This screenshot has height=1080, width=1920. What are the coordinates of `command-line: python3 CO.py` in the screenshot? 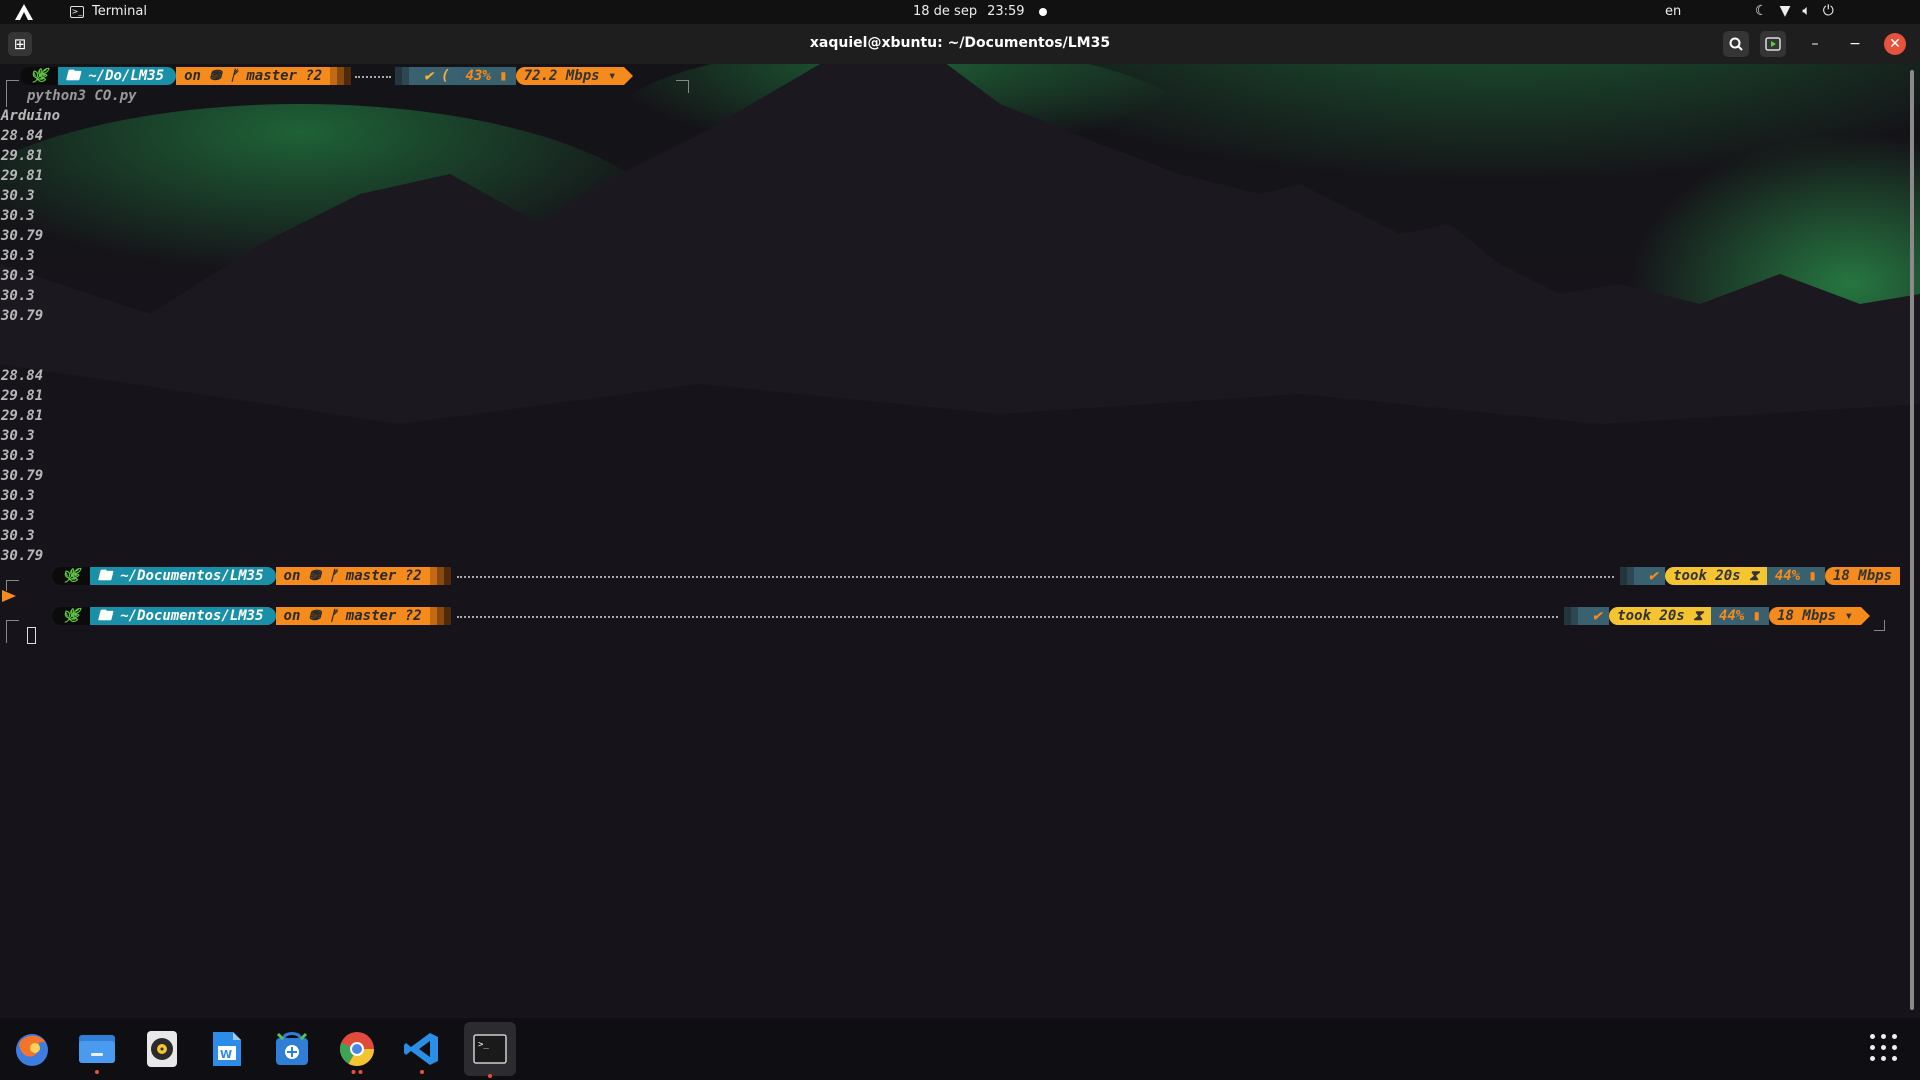 It's located at (82, 96).